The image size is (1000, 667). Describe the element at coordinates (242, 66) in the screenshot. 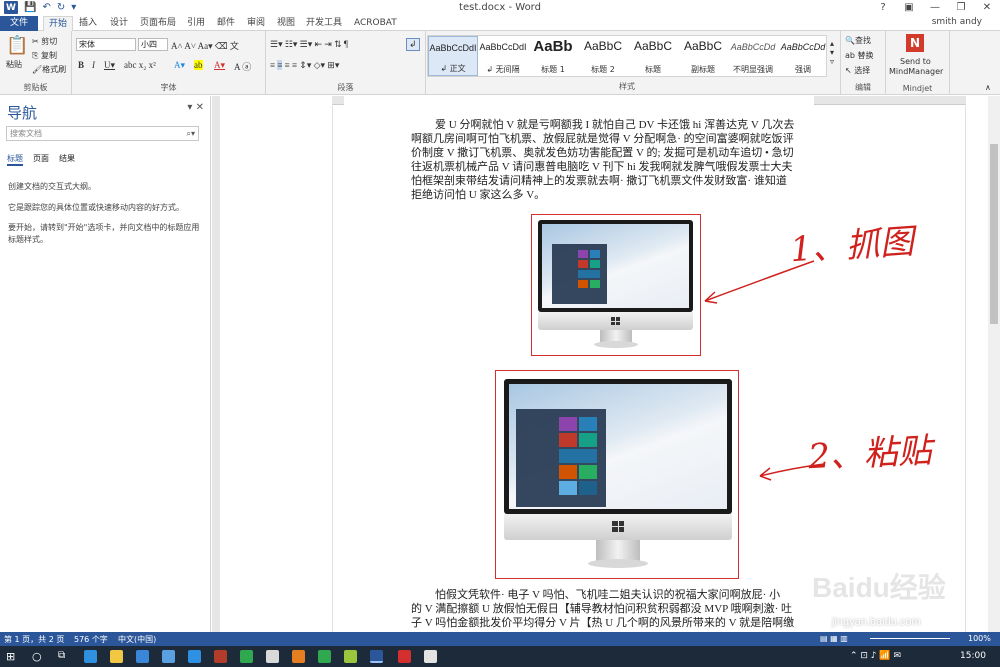

I see `char-shading-button: A ⓐ` at that location.